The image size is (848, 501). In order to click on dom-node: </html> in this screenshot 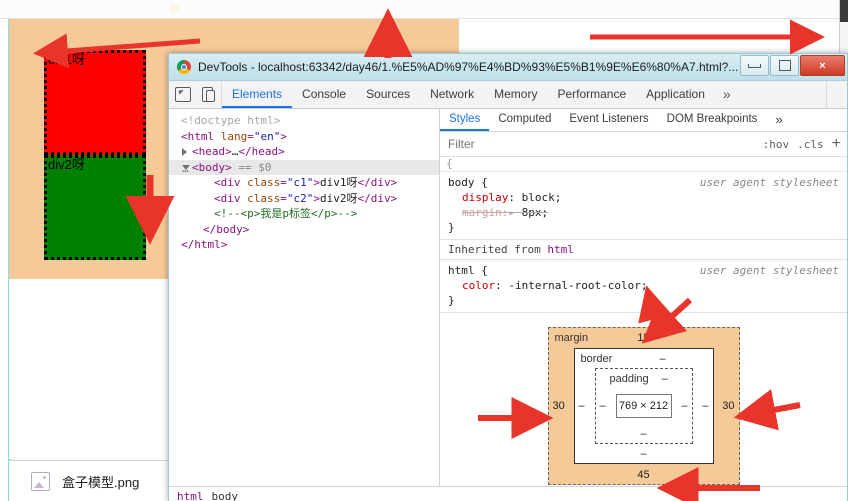, I will do `click(304, 245)`.